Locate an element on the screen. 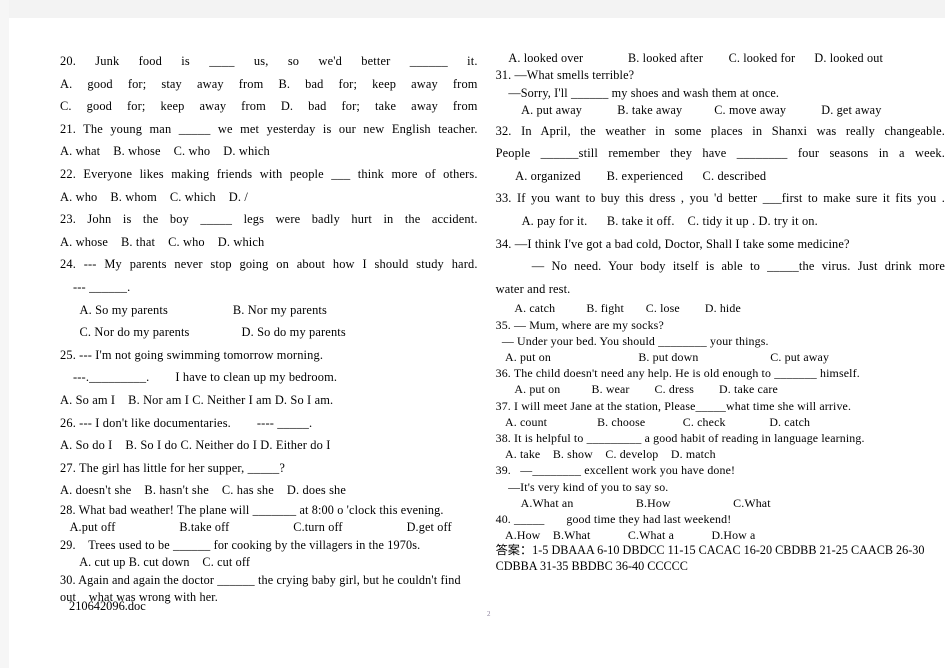 The image size is (945, 668). option-line: A. whose B. that C. who D. which is located at coordinates (162, 241).